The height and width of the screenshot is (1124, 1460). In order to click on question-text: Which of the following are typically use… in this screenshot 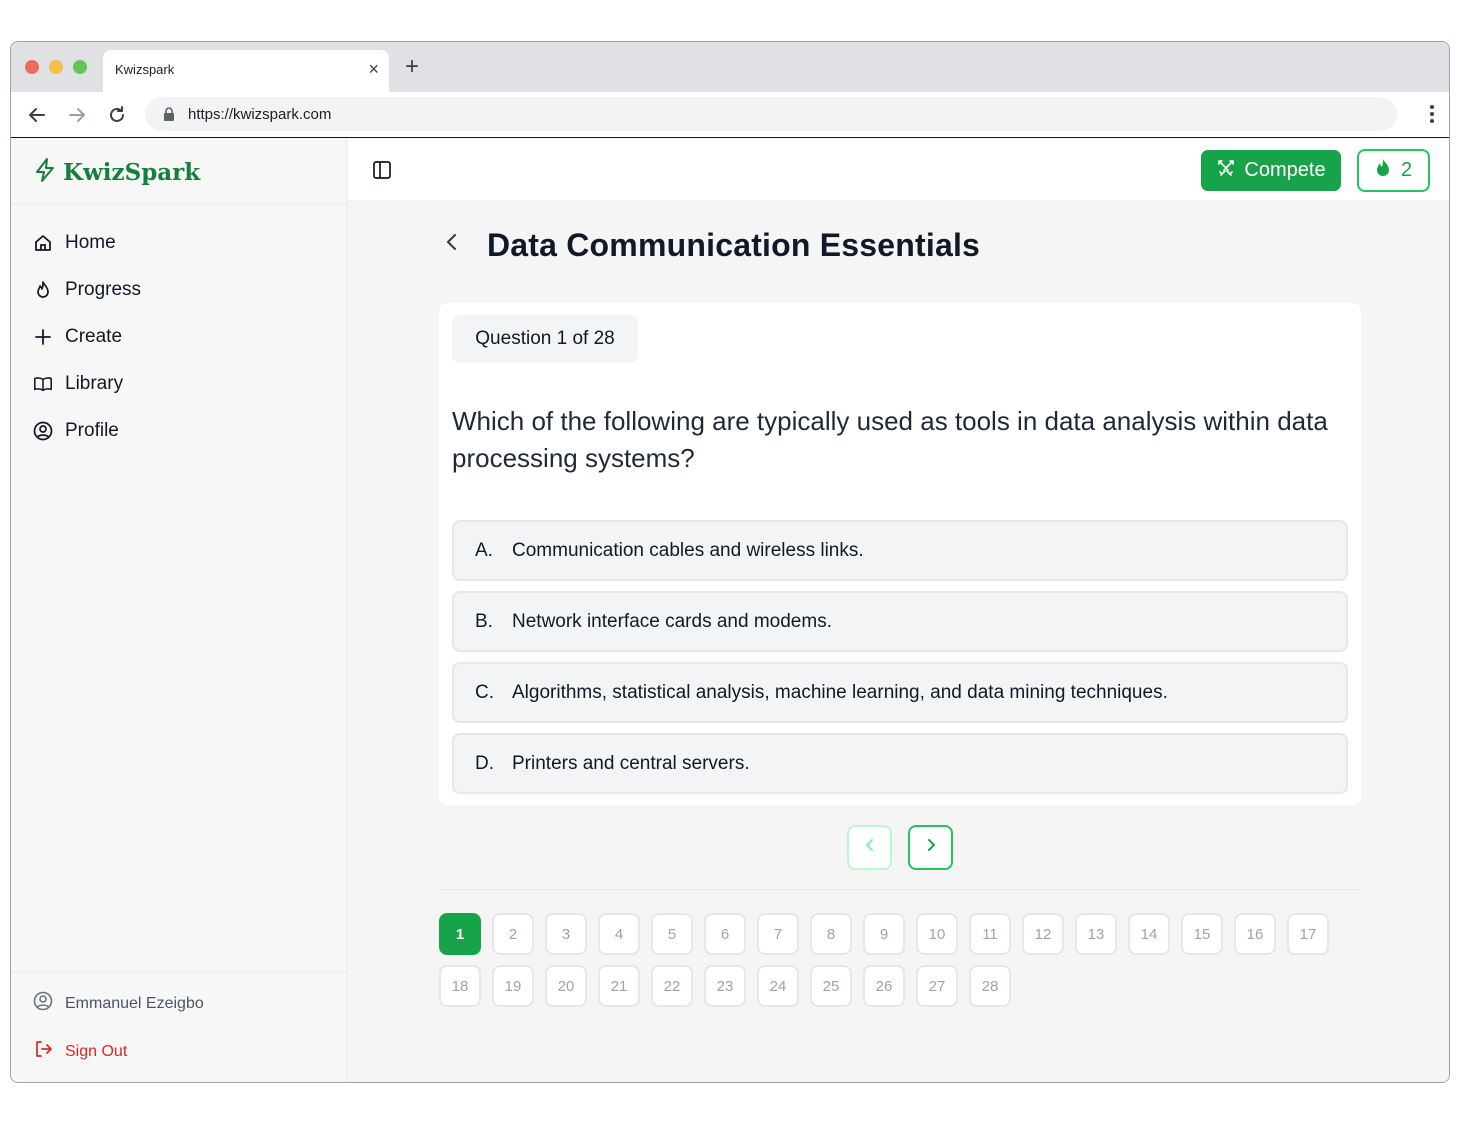, I will do `click(890, 439)`.